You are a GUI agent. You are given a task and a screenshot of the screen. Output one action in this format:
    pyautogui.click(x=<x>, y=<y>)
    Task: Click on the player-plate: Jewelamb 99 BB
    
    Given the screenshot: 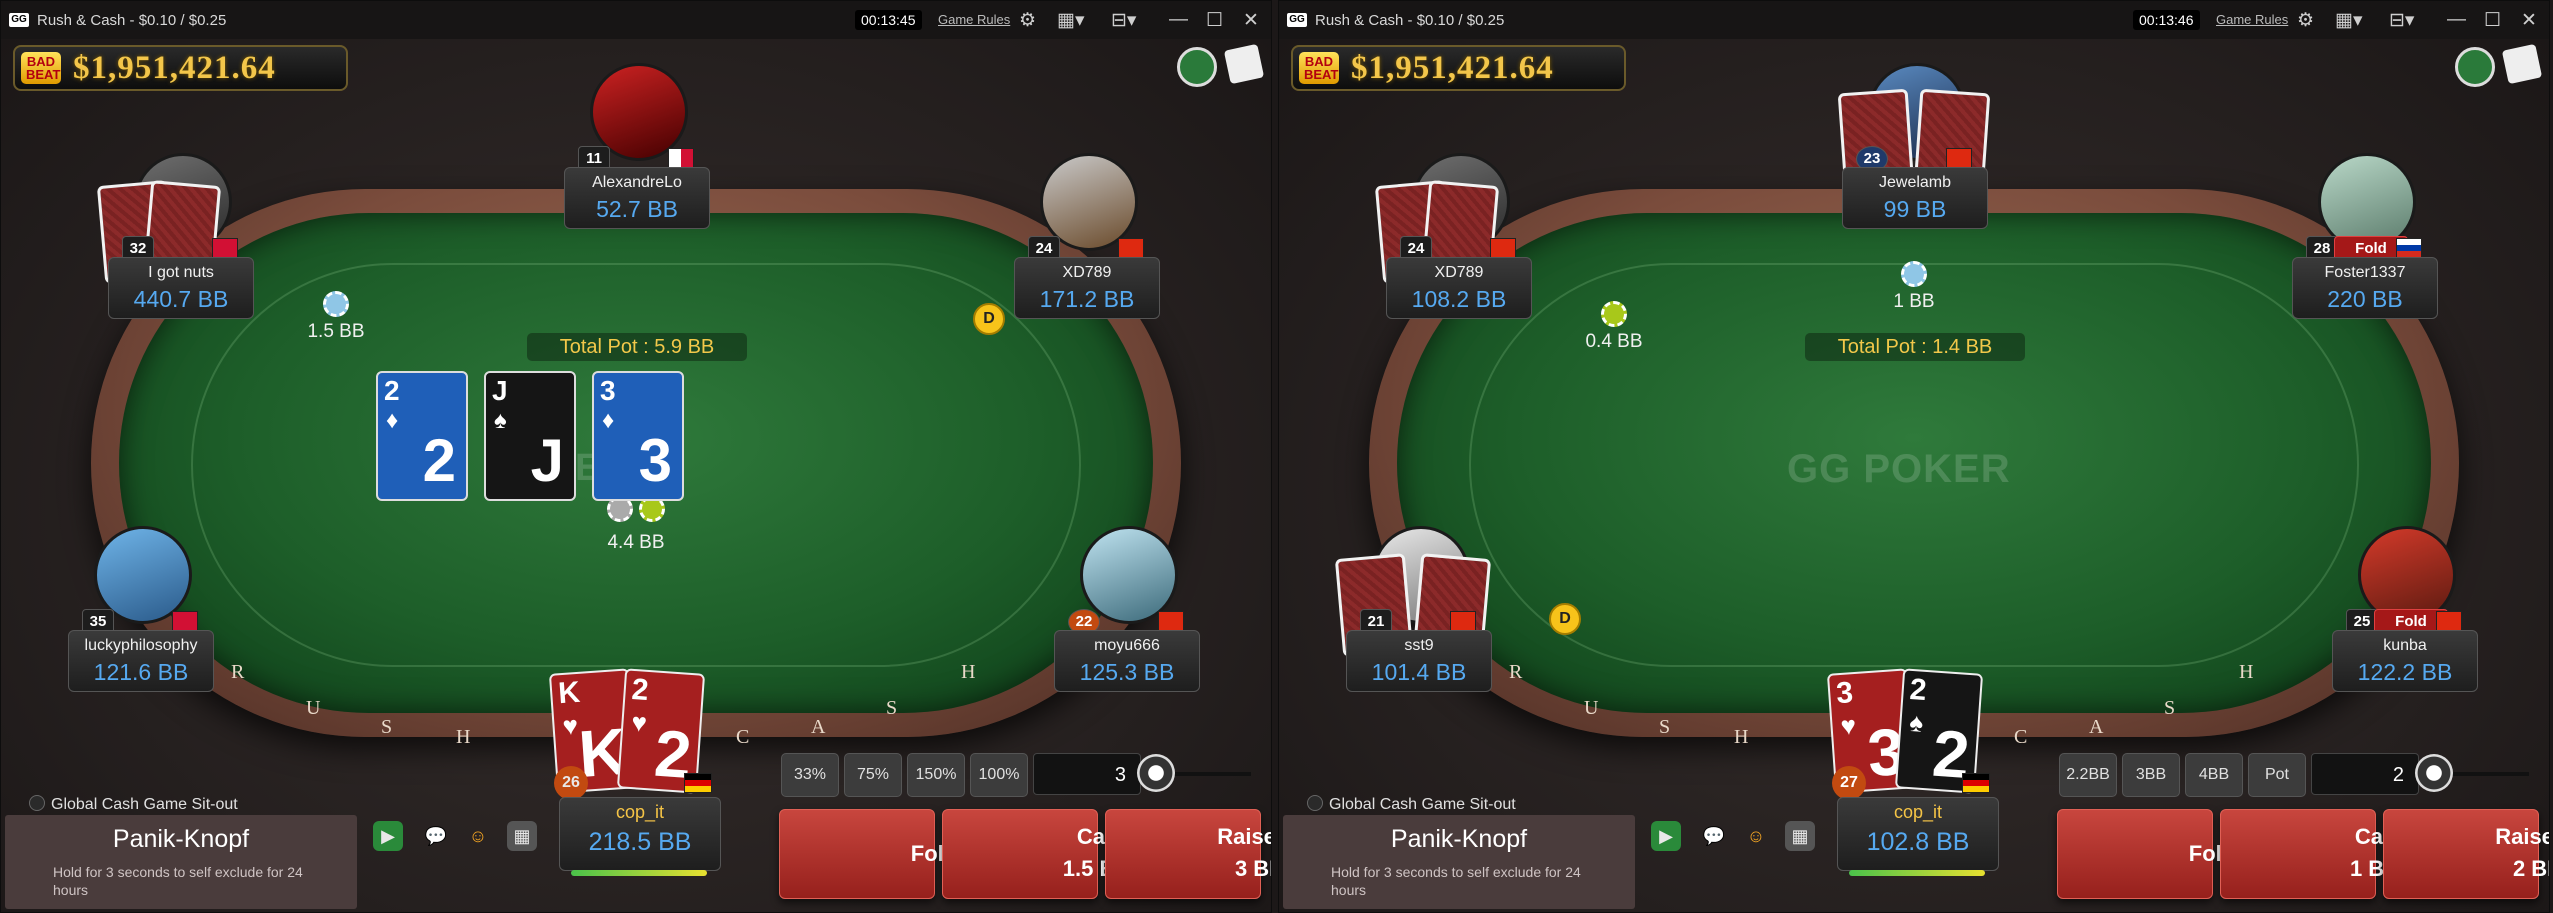 What is the action you would take?
    pyautogui.click(x=1915, y=198)
    